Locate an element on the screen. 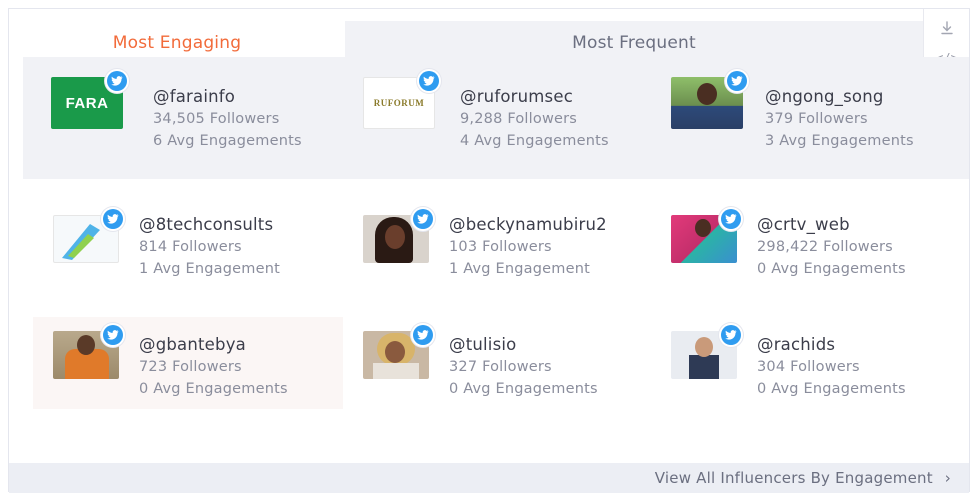 This screenshot has height=493, width=971. follower-count: 379 Followers is located at coordinates (816, 119).